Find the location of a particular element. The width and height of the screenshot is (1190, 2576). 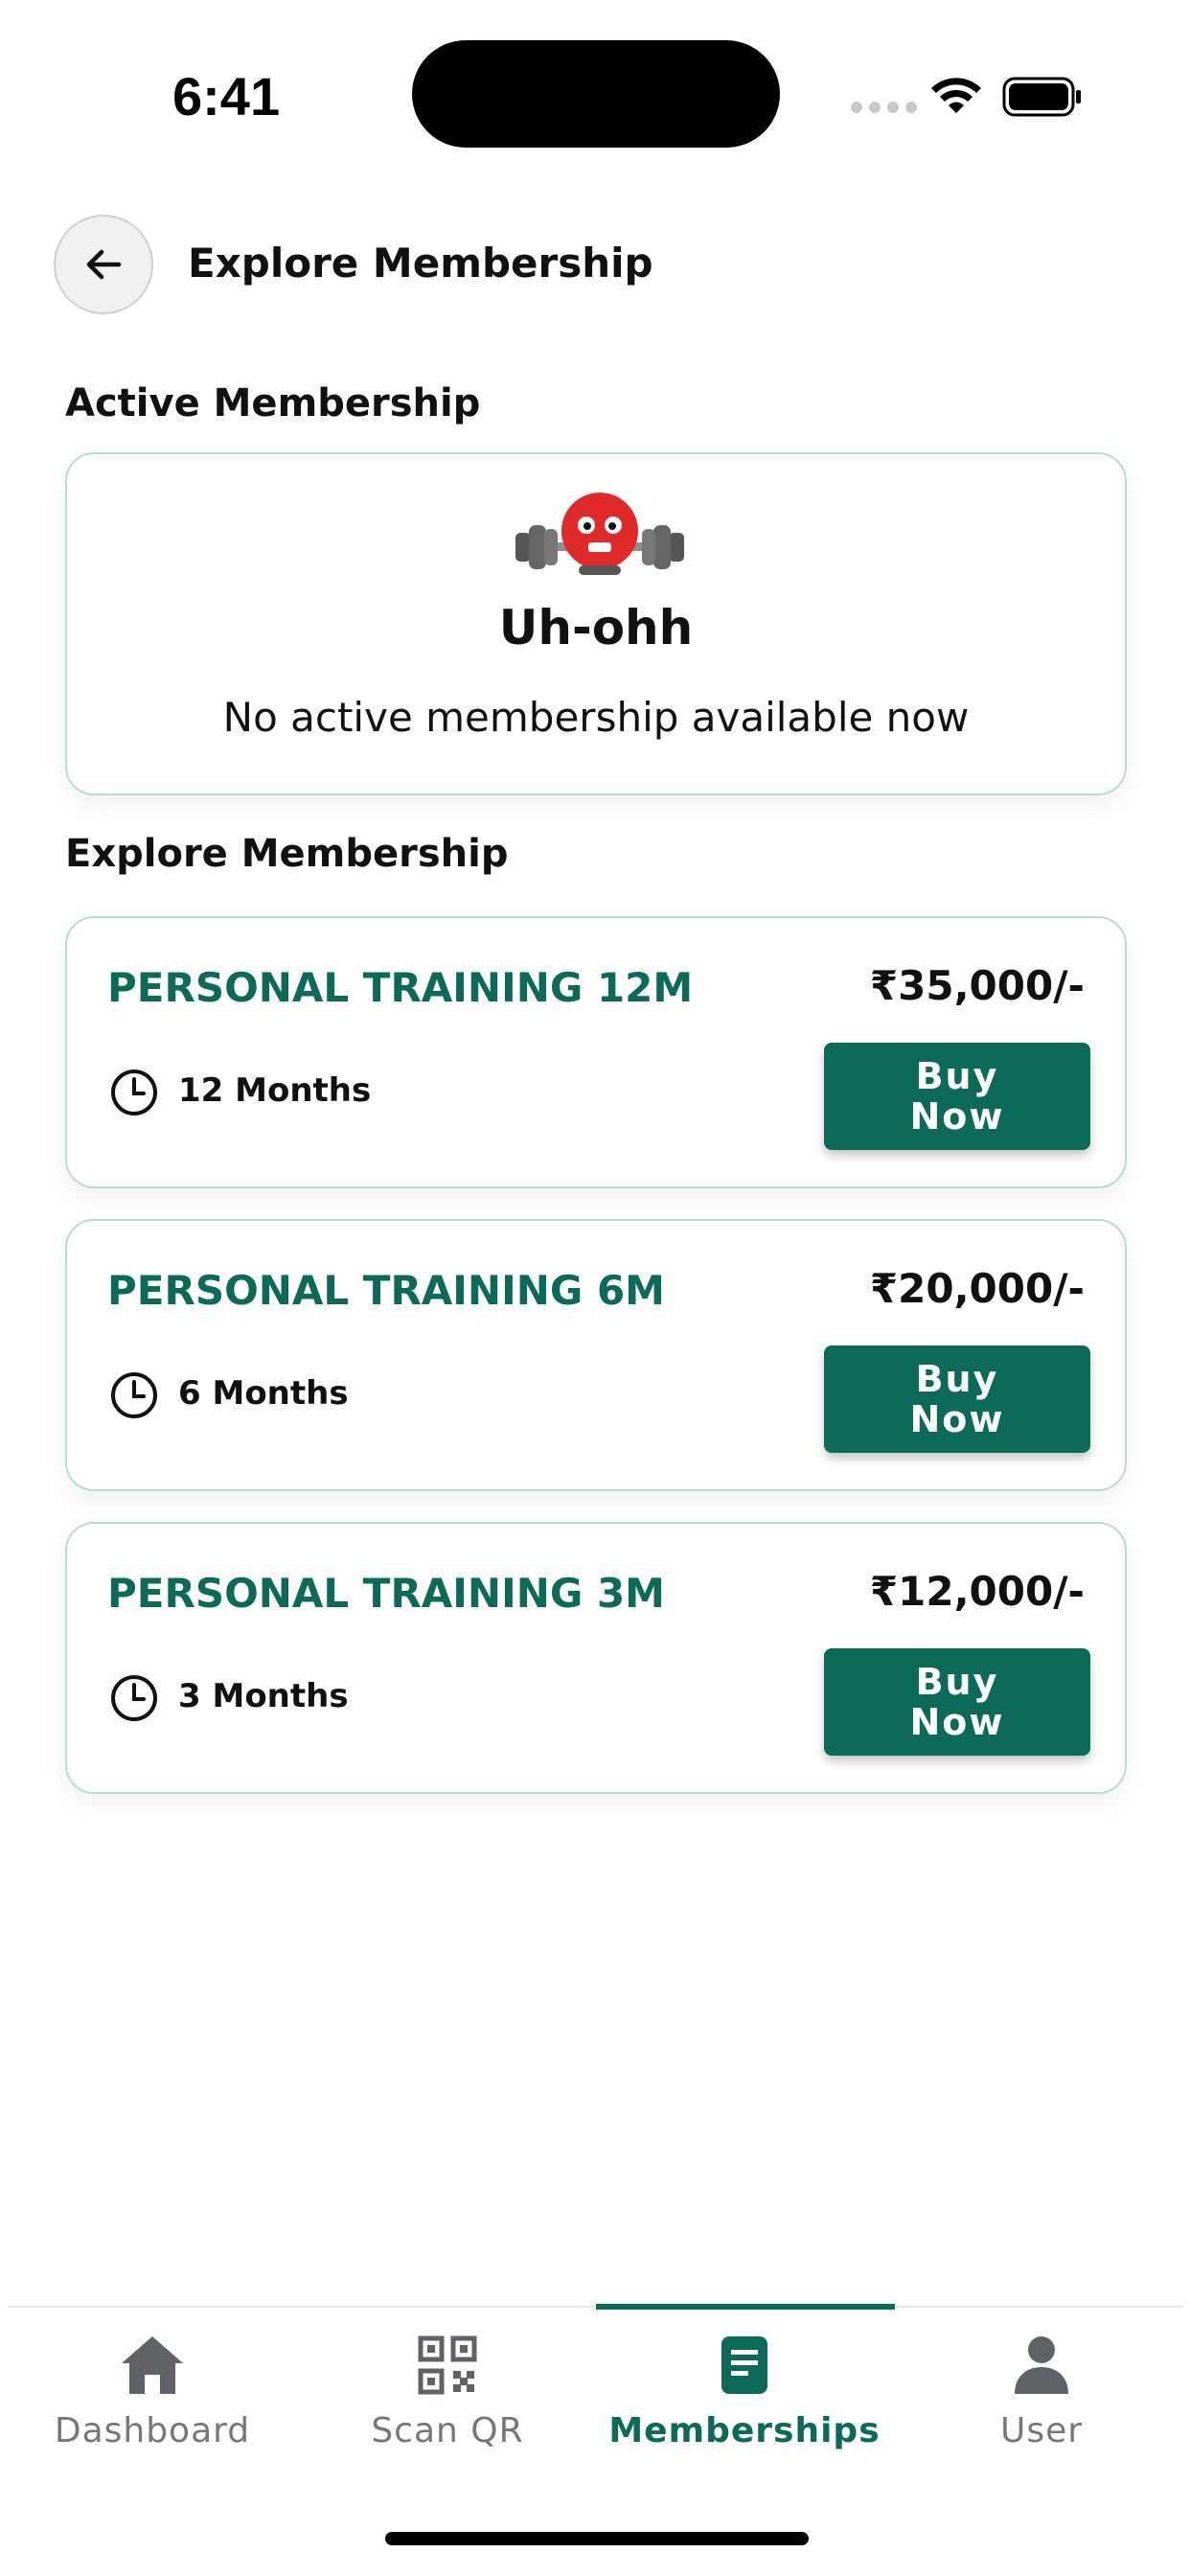

page-title: Explore Membership is located at coordinates (421, 263).